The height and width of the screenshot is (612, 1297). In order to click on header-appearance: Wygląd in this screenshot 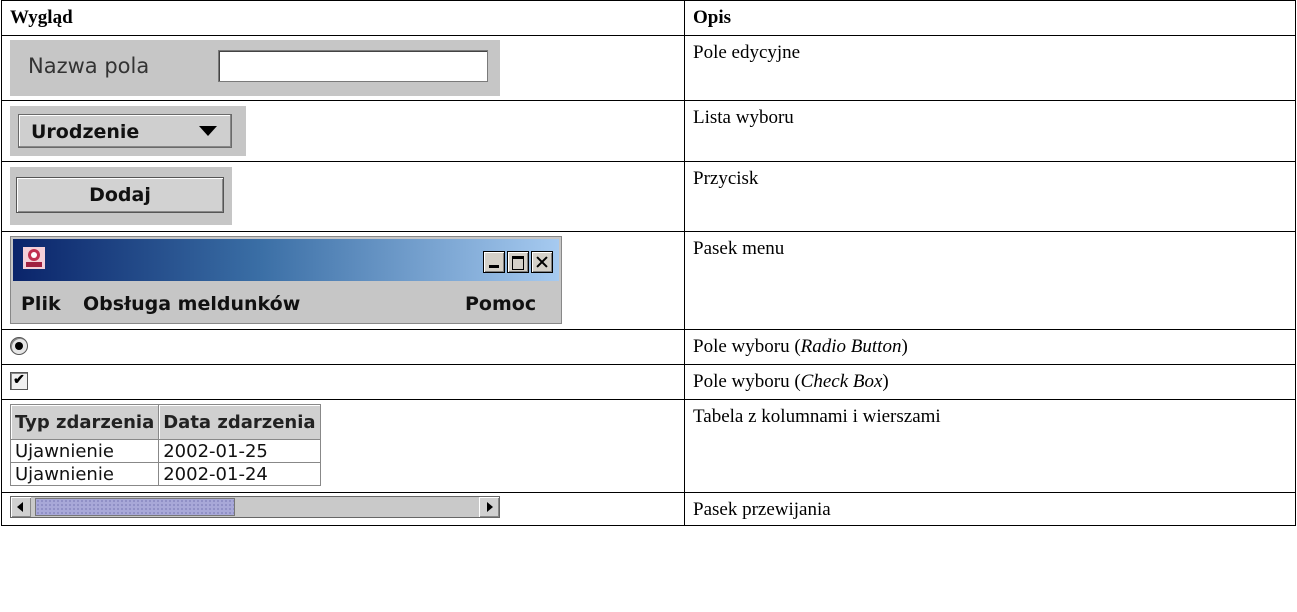, I will do `click(343, 18)`.